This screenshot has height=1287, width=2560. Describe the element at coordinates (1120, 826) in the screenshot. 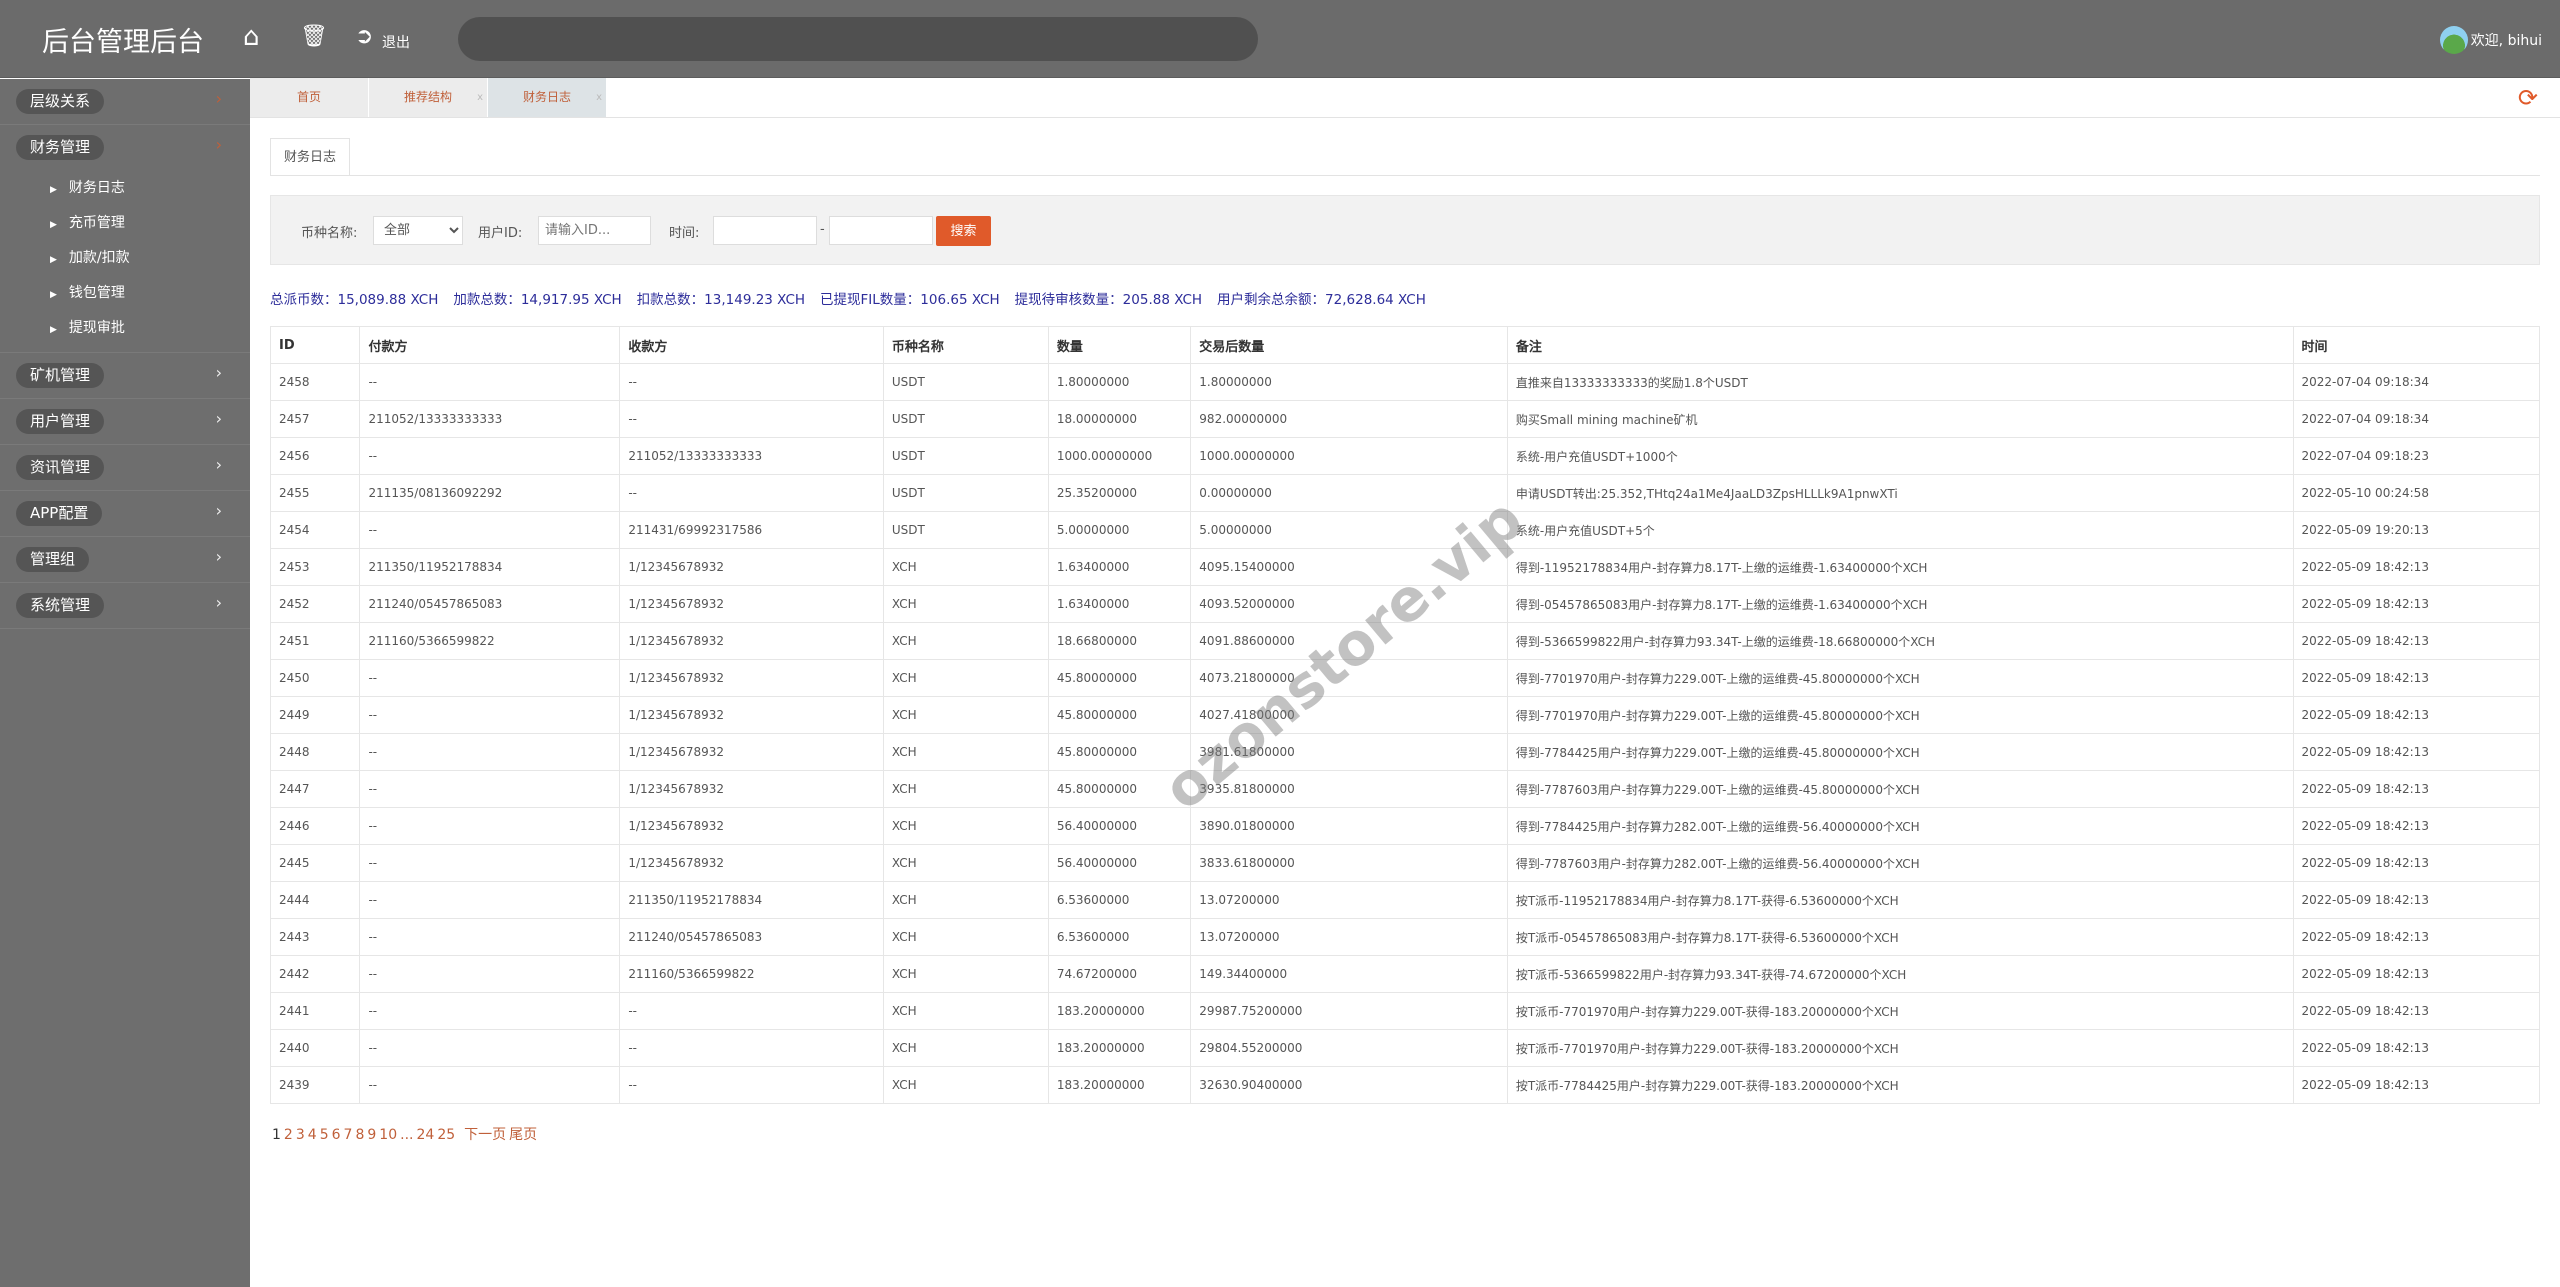

I see `table-cell: 56.40000000` at that location.